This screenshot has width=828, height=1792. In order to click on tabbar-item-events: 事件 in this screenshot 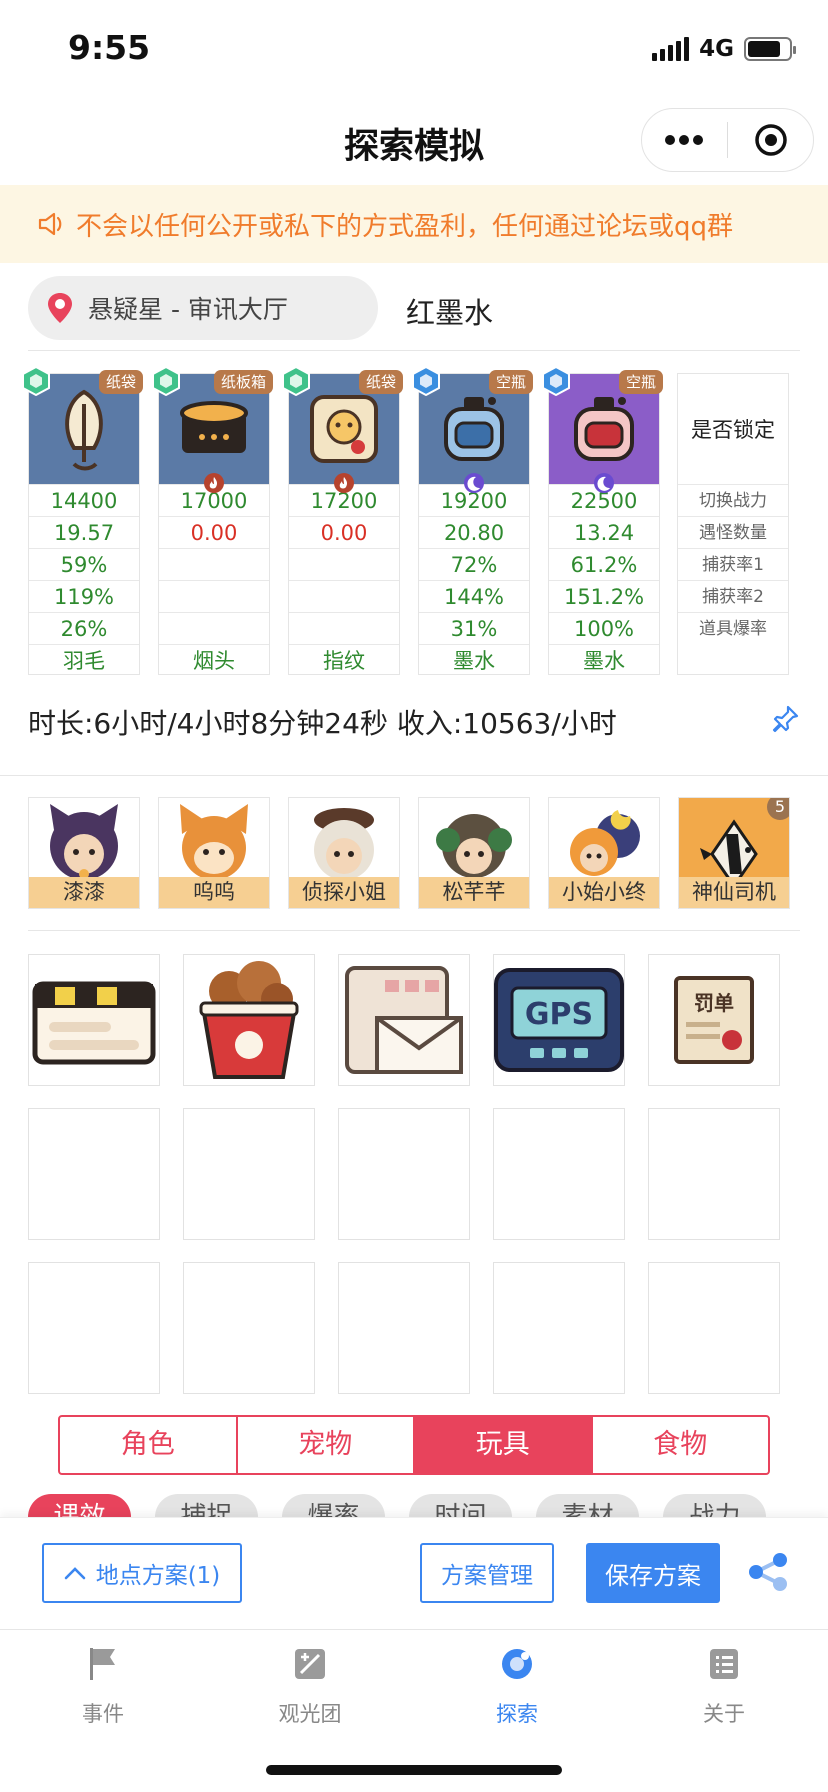, I will do `click(103, 1686)`.